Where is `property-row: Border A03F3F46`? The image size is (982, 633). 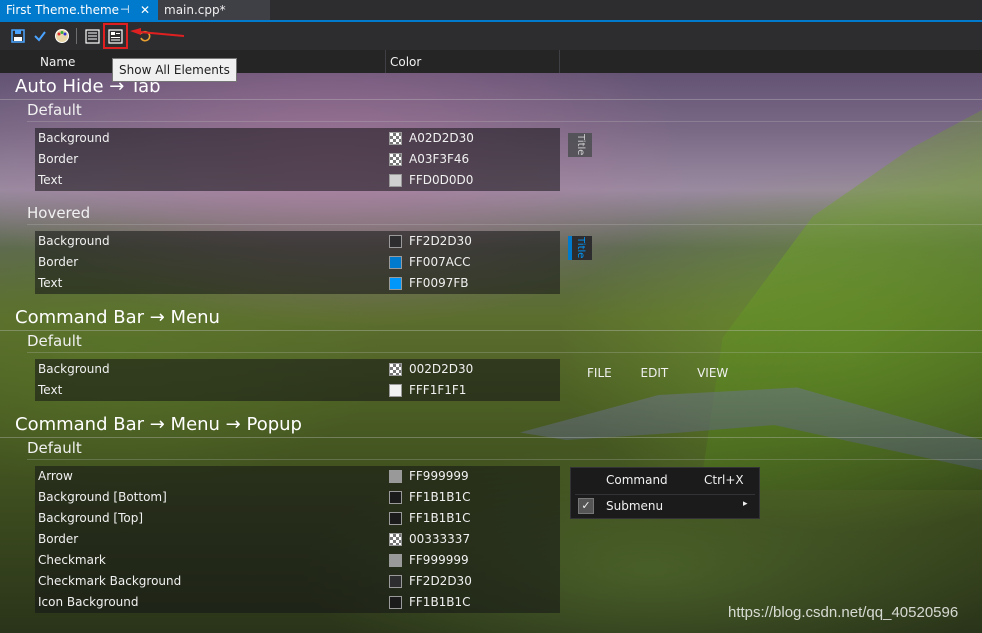 property-row: Border A03F3F46 is located at coordinates (297, 159).